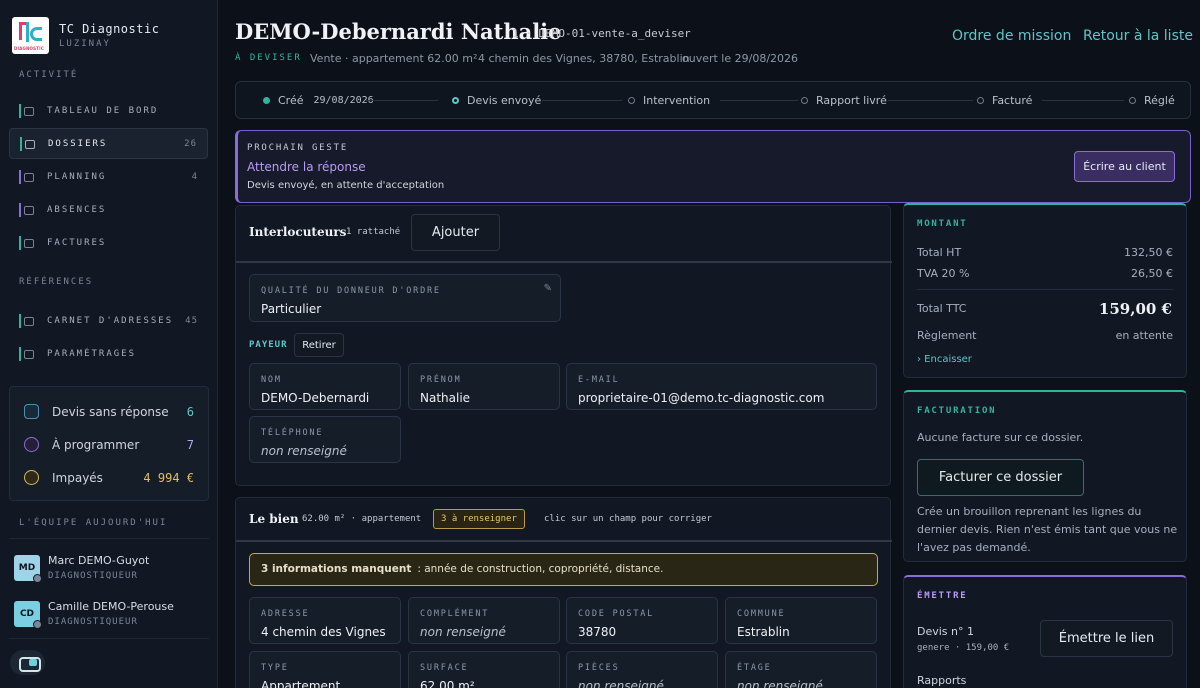 This screenshot has width=1200, height=688. Describe the element at coordinates (455, 232) in the screenshot. I see `add-contact-button: Ajouter` at that location.